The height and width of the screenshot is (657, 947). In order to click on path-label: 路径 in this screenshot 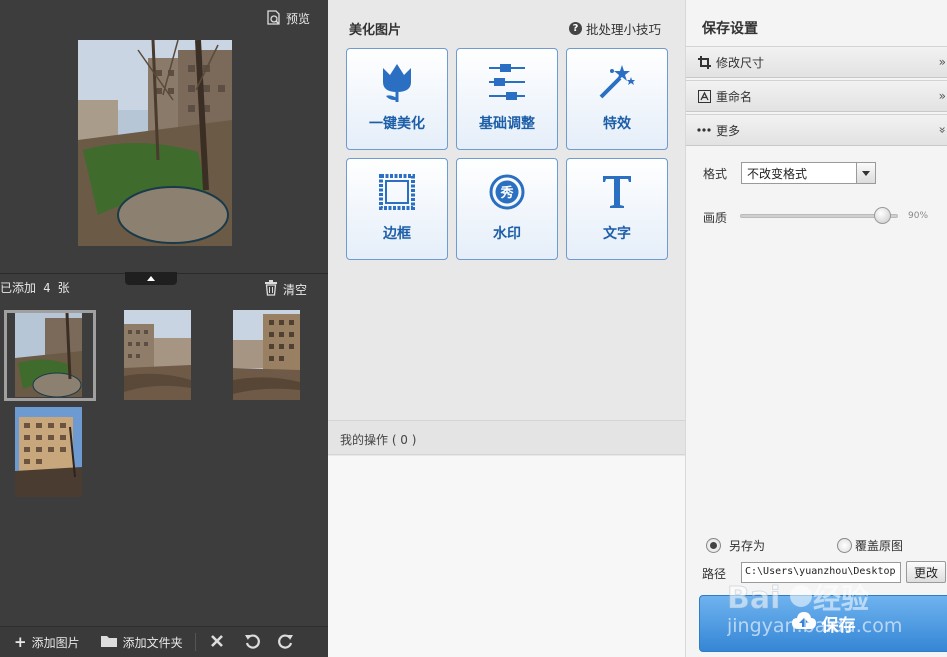, I will do `click(714, 574)`.